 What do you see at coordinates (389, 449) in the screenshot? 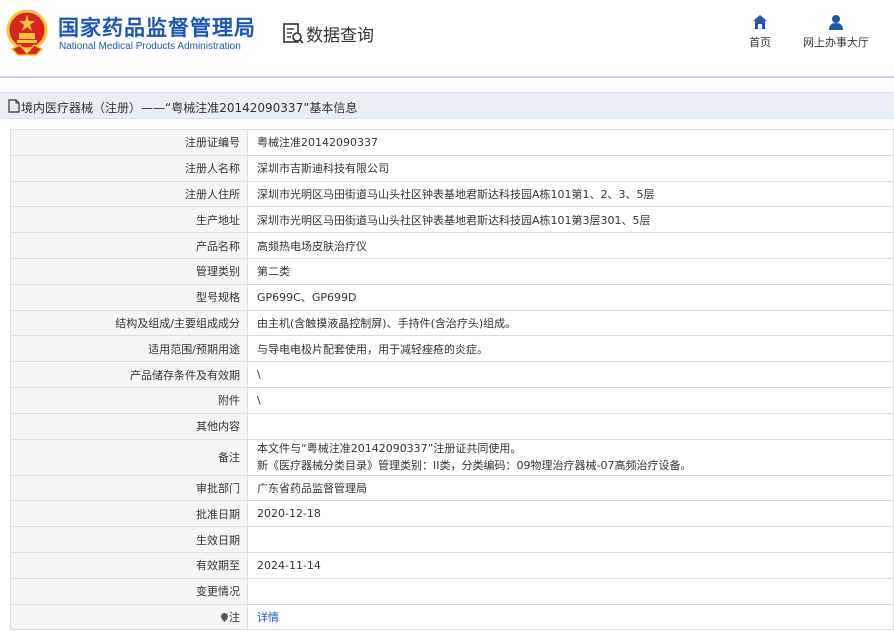
I see `remark-line: 本文件与“粤械注准20142090337”注册证共同使用。` at bounding box center [389, 449].